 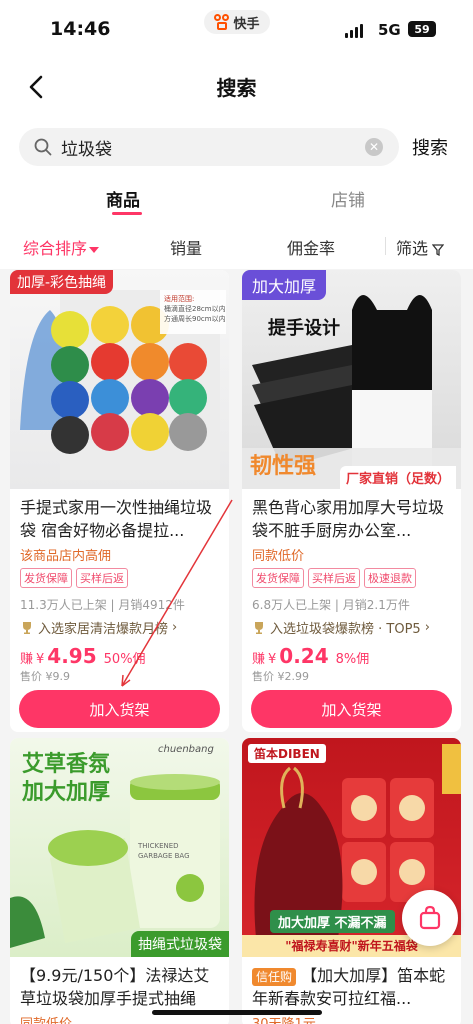 I want to click on sort-default-label: 综合排序, so click(x=55, y=248).